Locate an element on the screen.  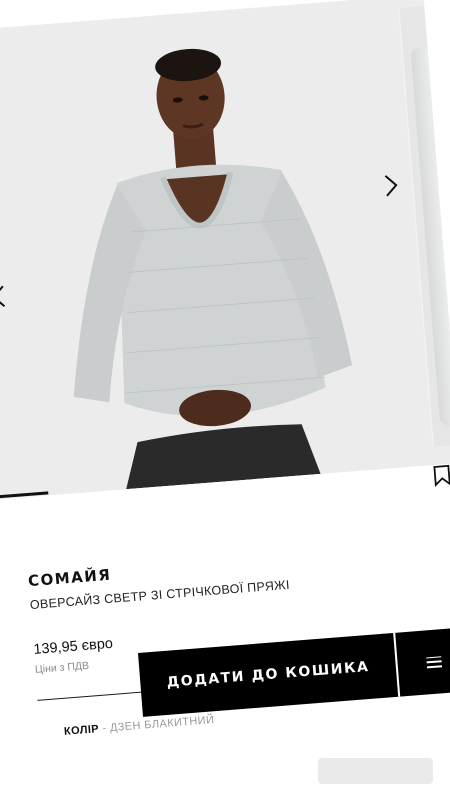
color-selector: КОЛІР - ДЗЕН БЛАКИТНИЙ is located at coordinates (139, 726).